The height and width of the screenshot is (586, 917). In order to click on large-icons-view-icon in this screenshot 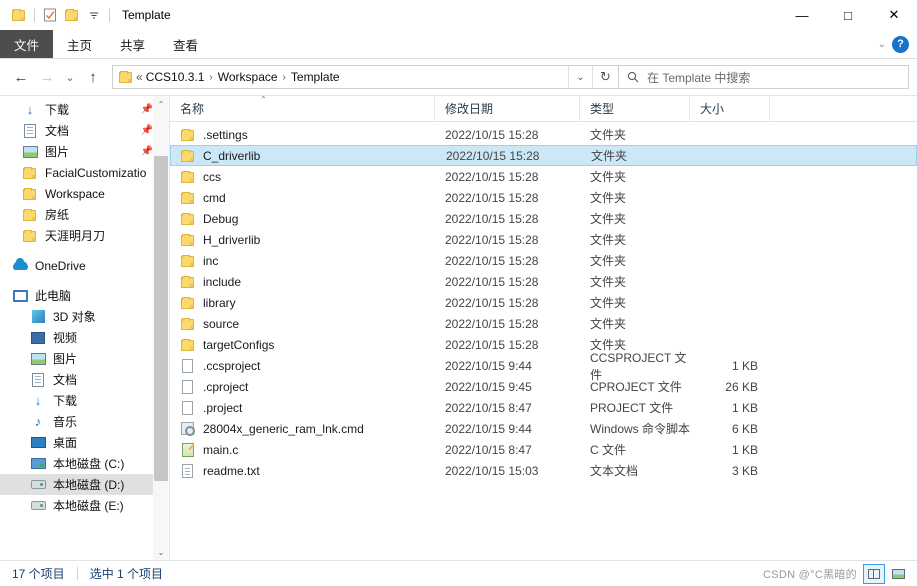, I will do `click(898, 574)`.